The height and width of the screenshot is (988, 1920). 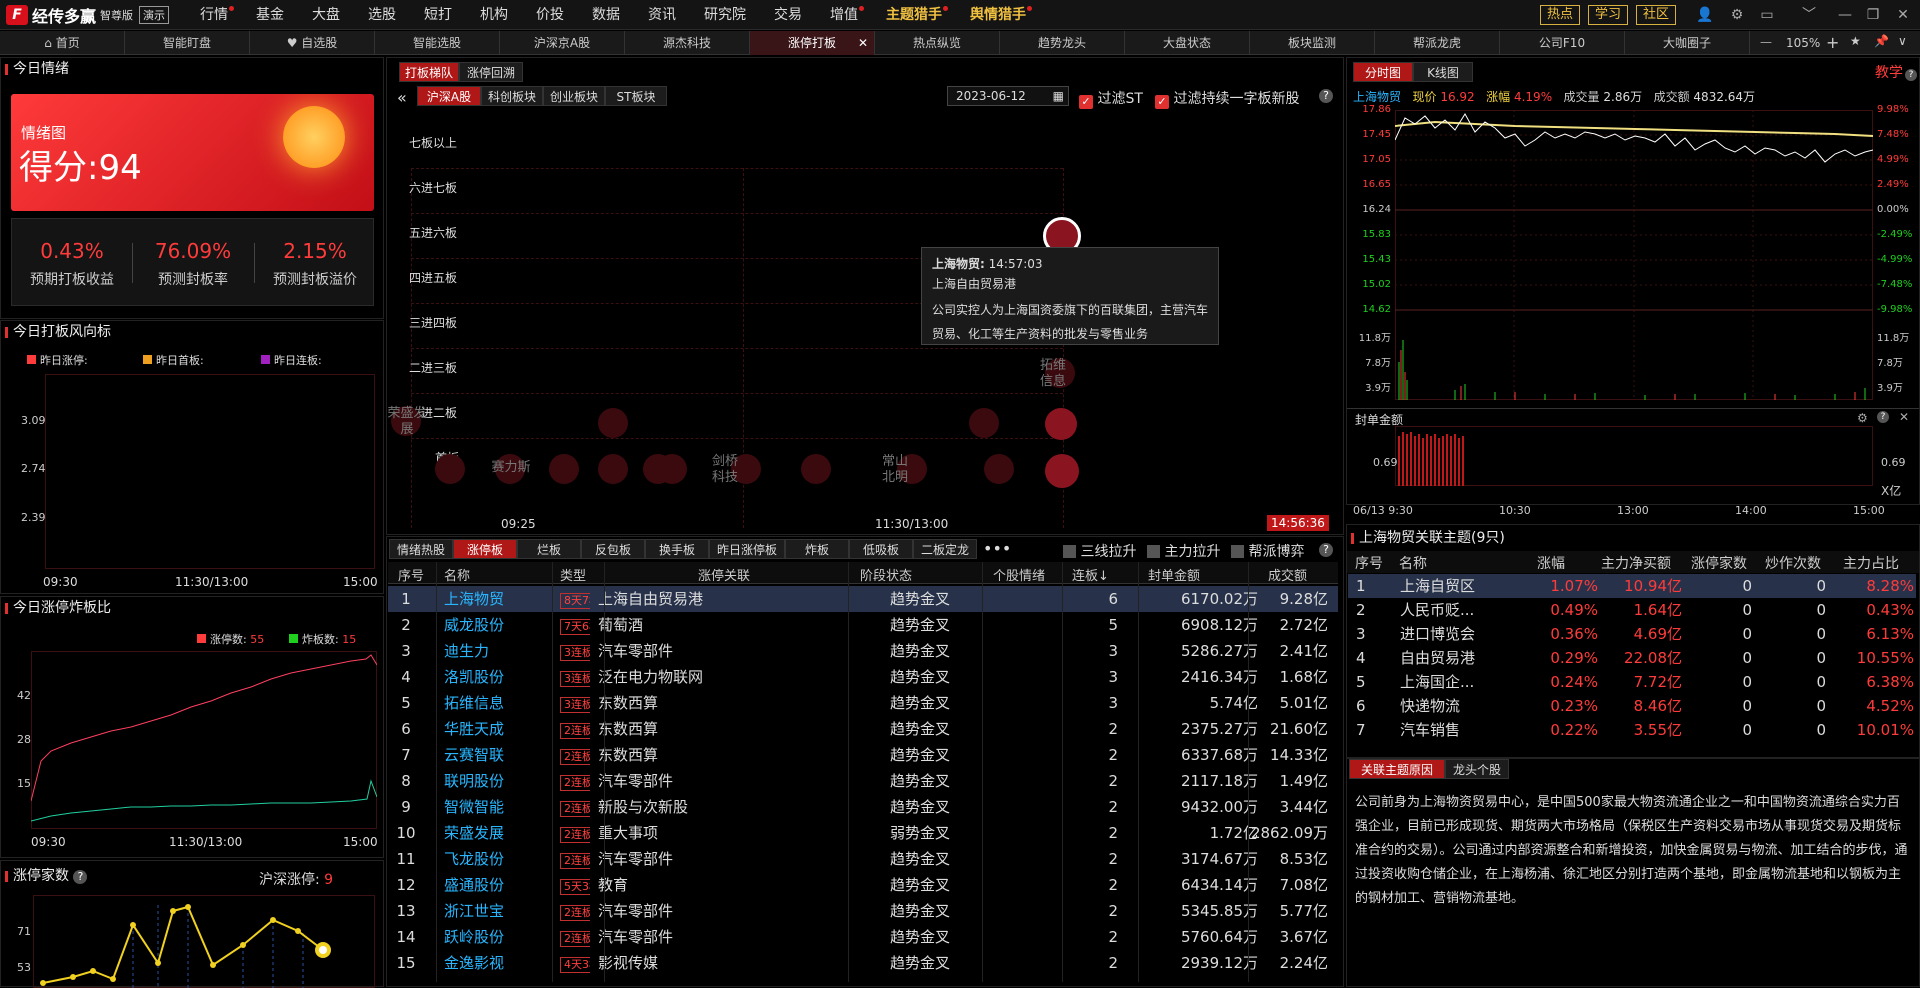 What do you see at coordinates (485, 549) in the screenshot?
I see `tab-limit-board: 涨停板` at bounding box center [485, 549].